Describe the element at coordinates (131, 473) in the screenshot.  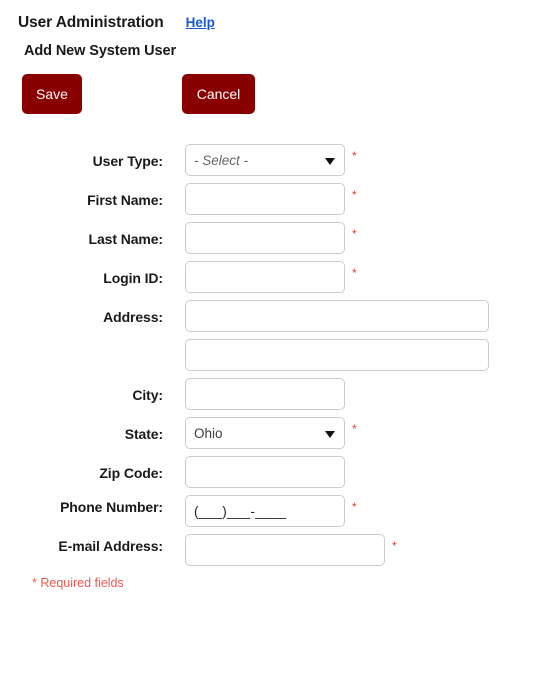
I see `field-label: Zip Code:` at that location.